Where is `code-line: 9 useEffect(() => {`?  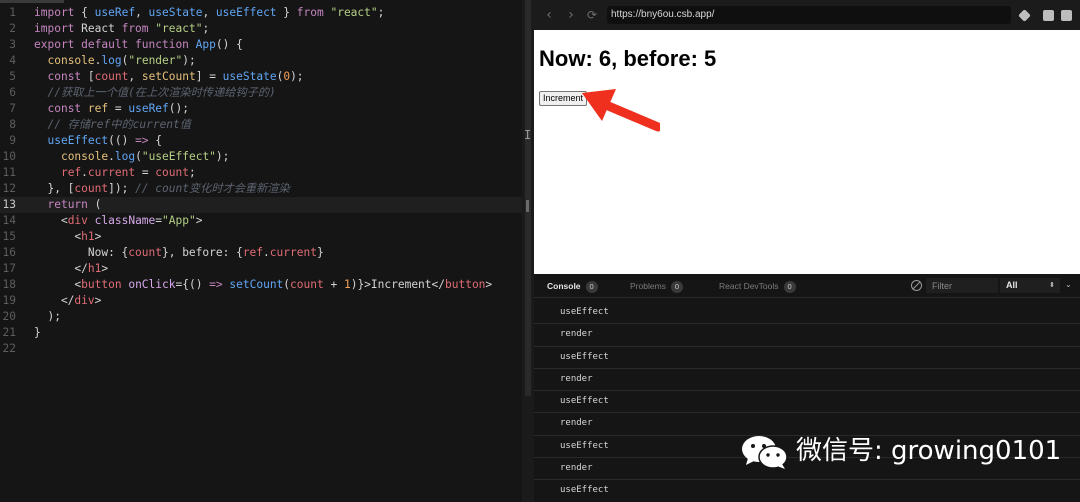
code-line: 9 useEffect(() => { is located at coordinates (261, 141).